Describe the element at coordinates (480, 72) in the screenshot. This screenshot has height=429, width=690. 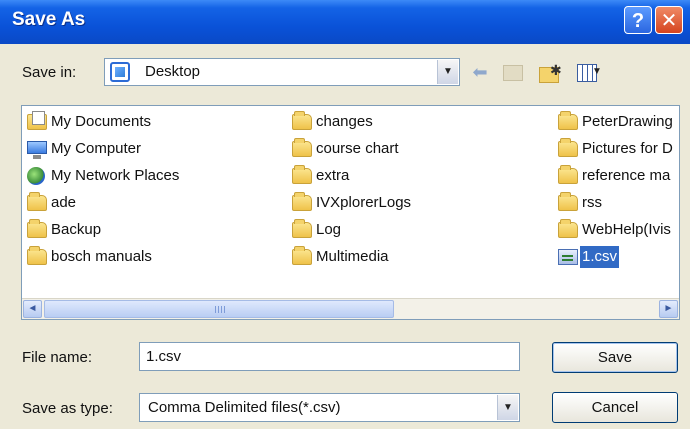
I see `back-icon: ⬅` at that location.